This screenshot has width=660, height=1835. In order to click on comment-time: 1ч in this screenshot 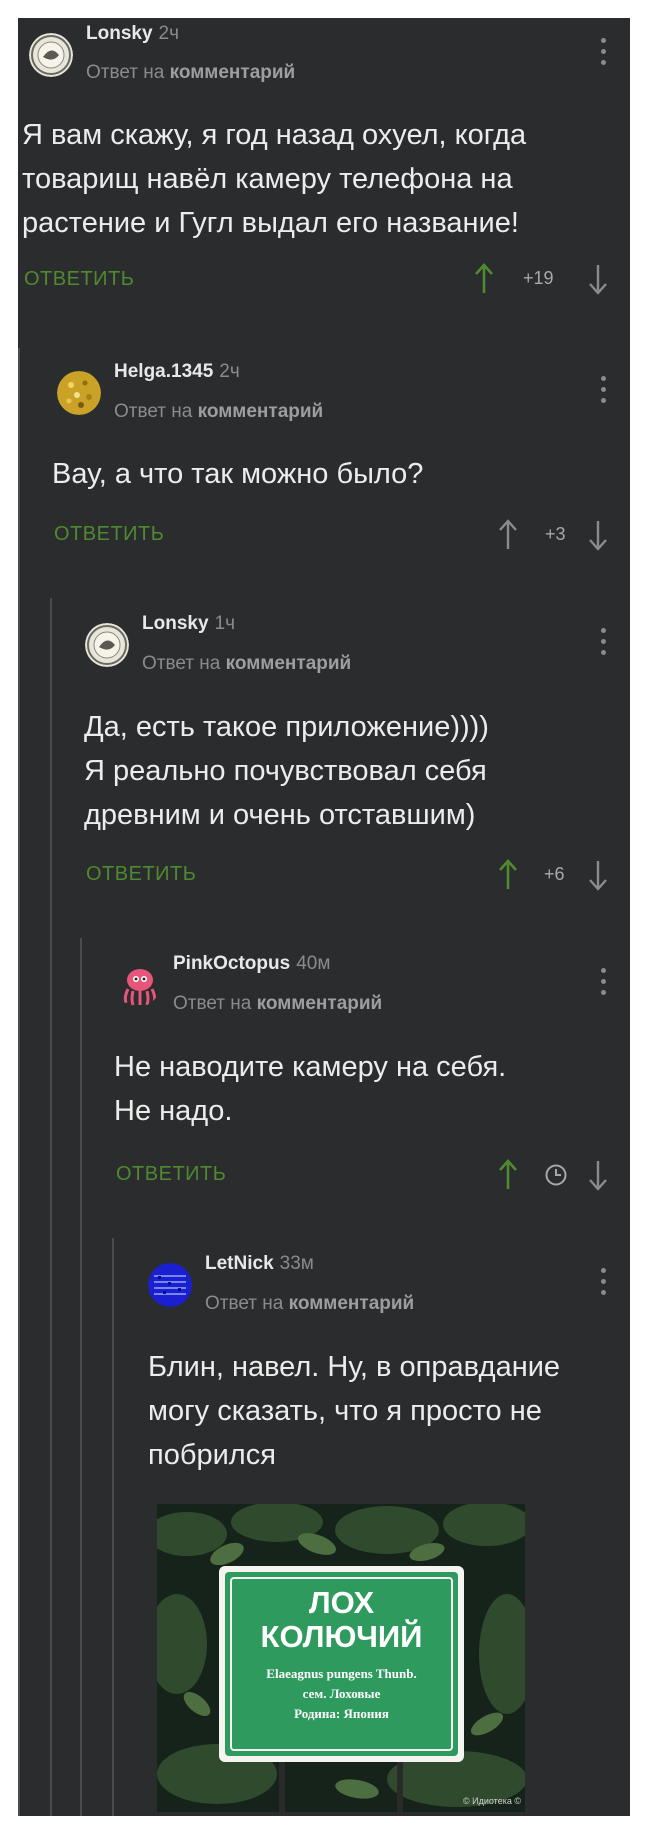, I will do `click(224, 623)`.